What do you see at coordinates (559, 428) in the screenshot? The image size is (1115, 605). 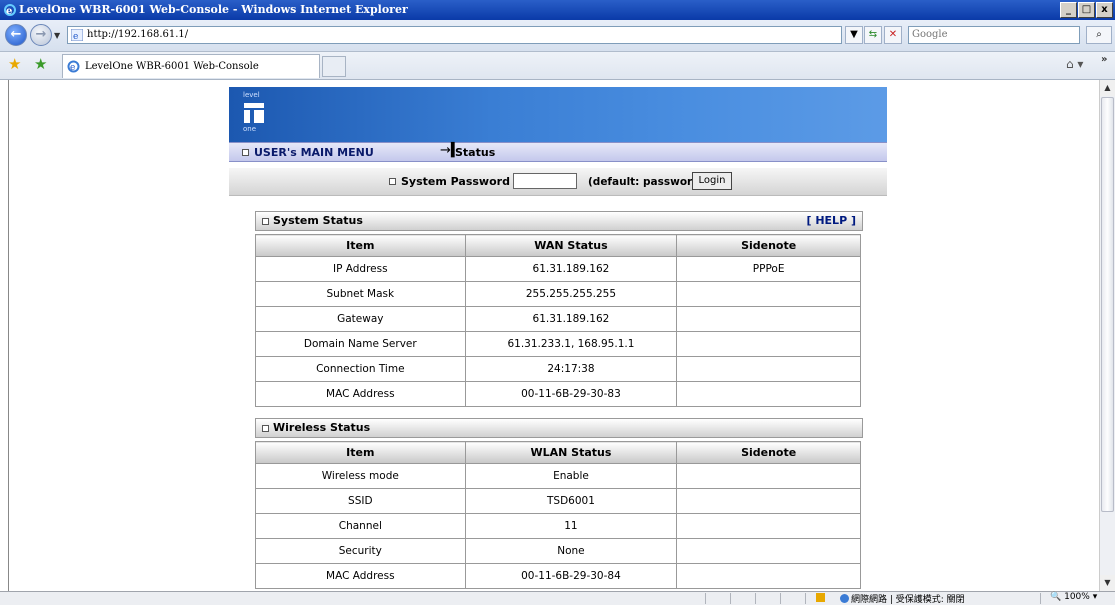 I see `wireless-status-header: Wireless Status` at bounding box center [559, 428].